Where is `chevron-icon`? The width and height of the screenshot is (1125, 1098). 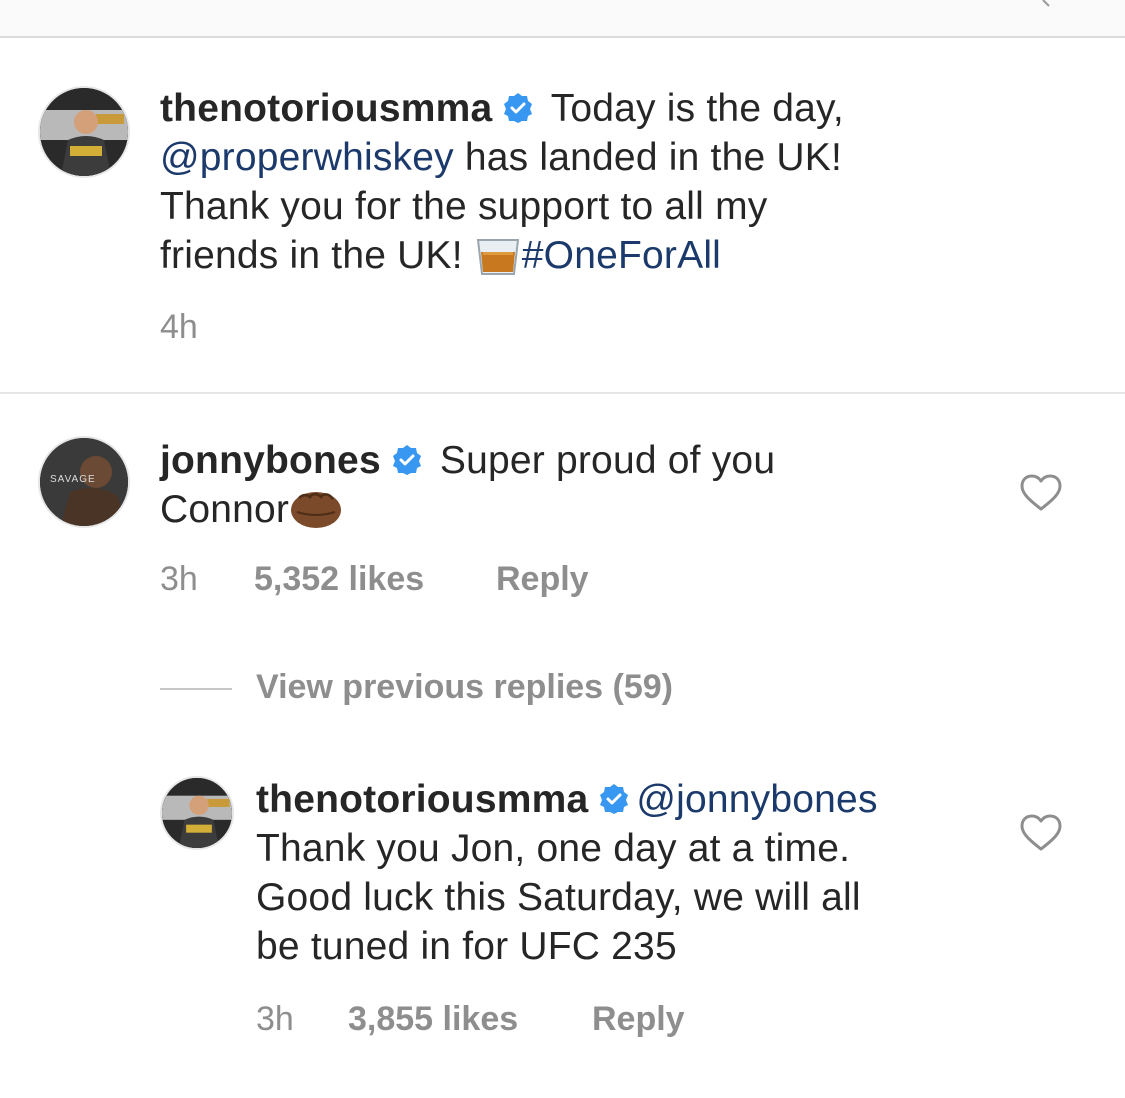
chevron-icon is located at coordinates (1046, 3).